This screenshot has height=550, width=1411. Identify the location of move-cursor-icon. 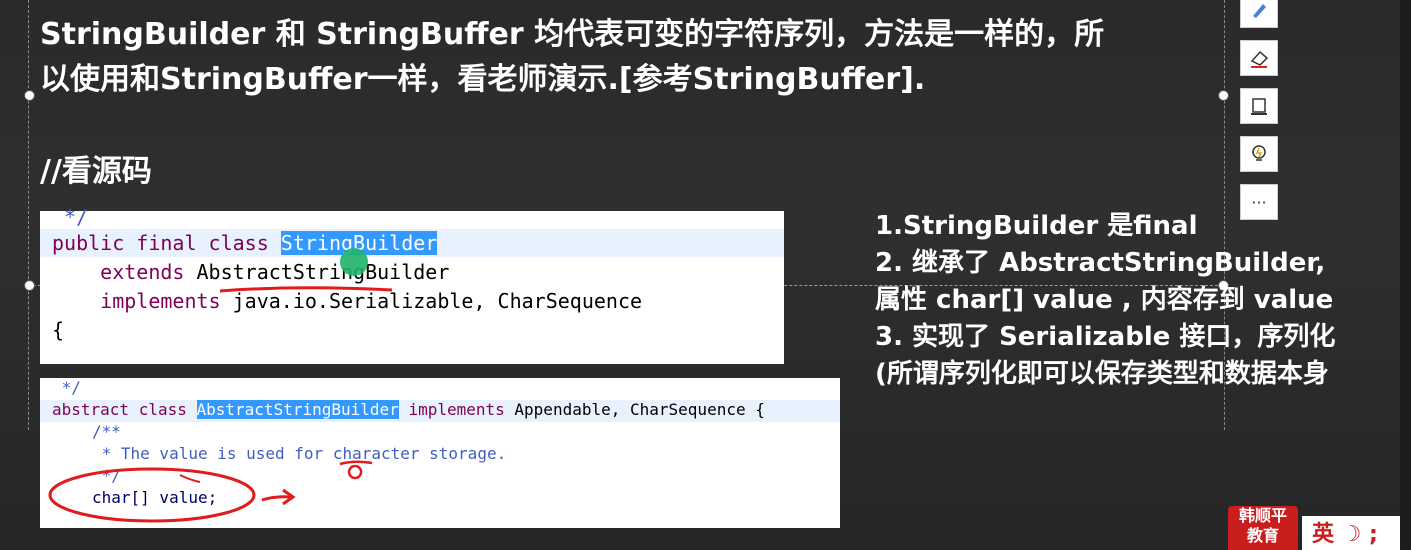
(354, 262).